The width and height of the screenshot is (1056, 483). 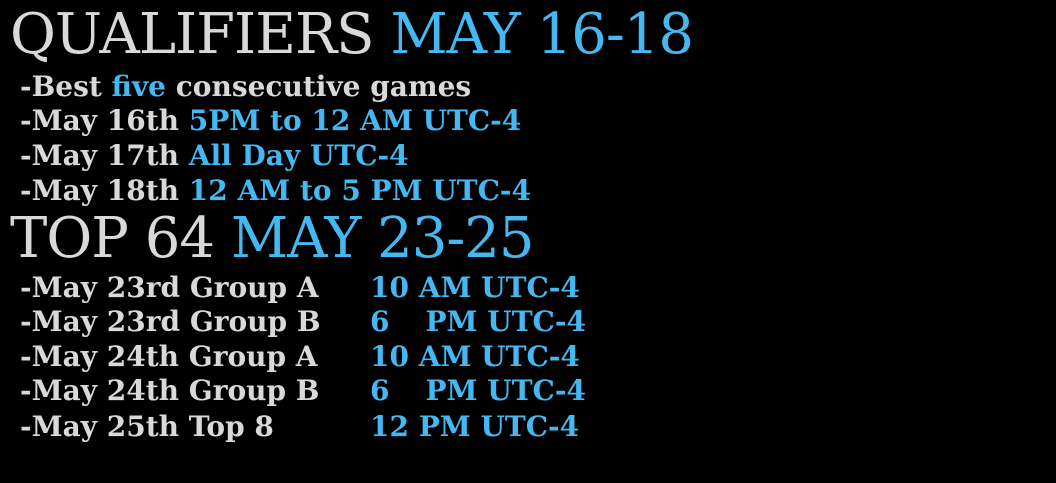 I want to click on qualifiers-line-may16: -May 16th 5PM to 12 AM UTC-4, so click(x=270, y=121).